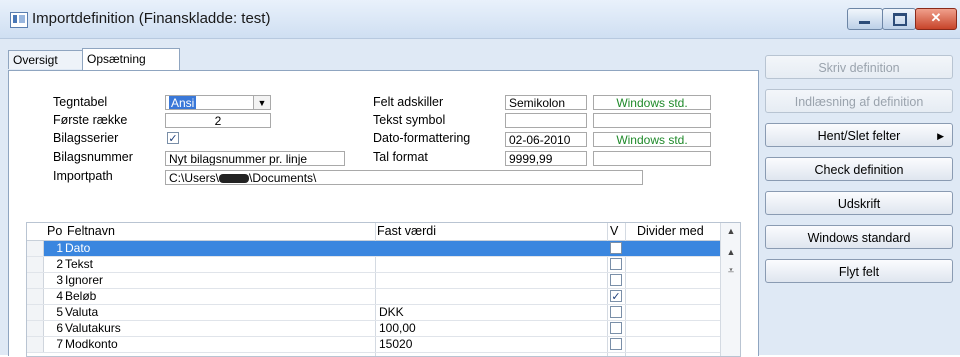 This screenshot has width=960, height=357. I want to click on cell-po: 4, so click(59, 296).